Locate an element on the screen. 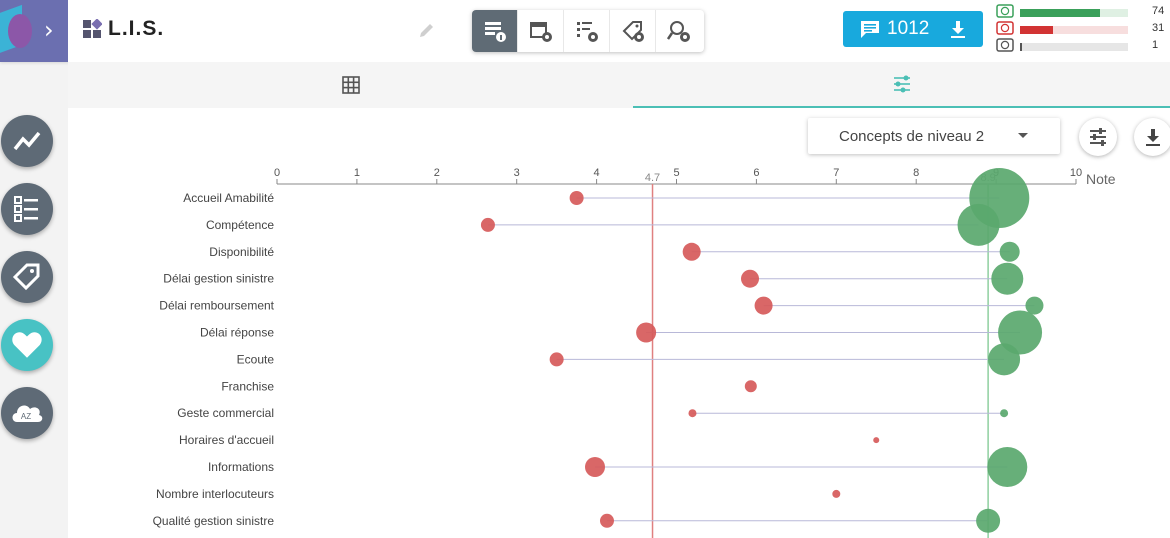  export-button is located at coordinates (1152, 137).